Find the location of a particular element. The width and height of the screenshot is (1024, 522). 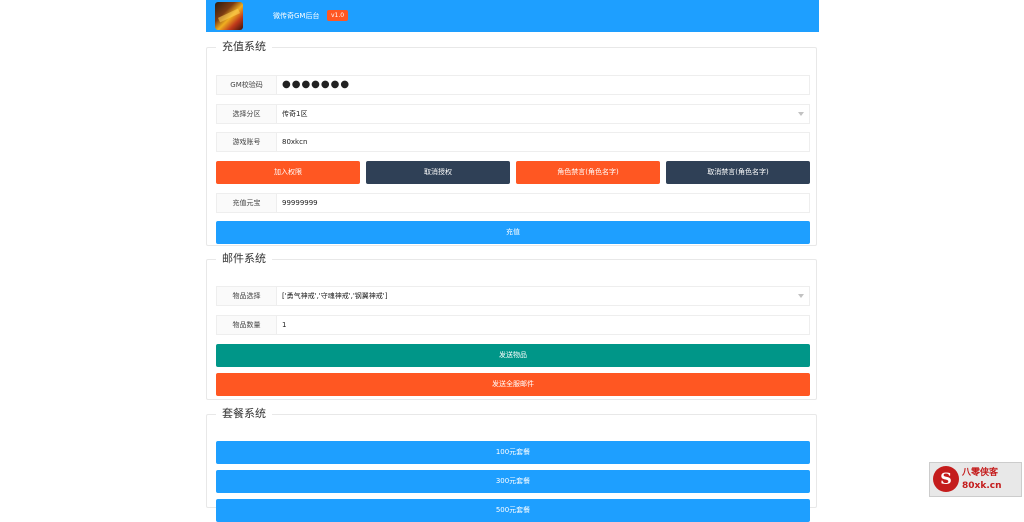

gm-code-field: GM校验码 ●●●●●●● is located at coordinates (513, 85).